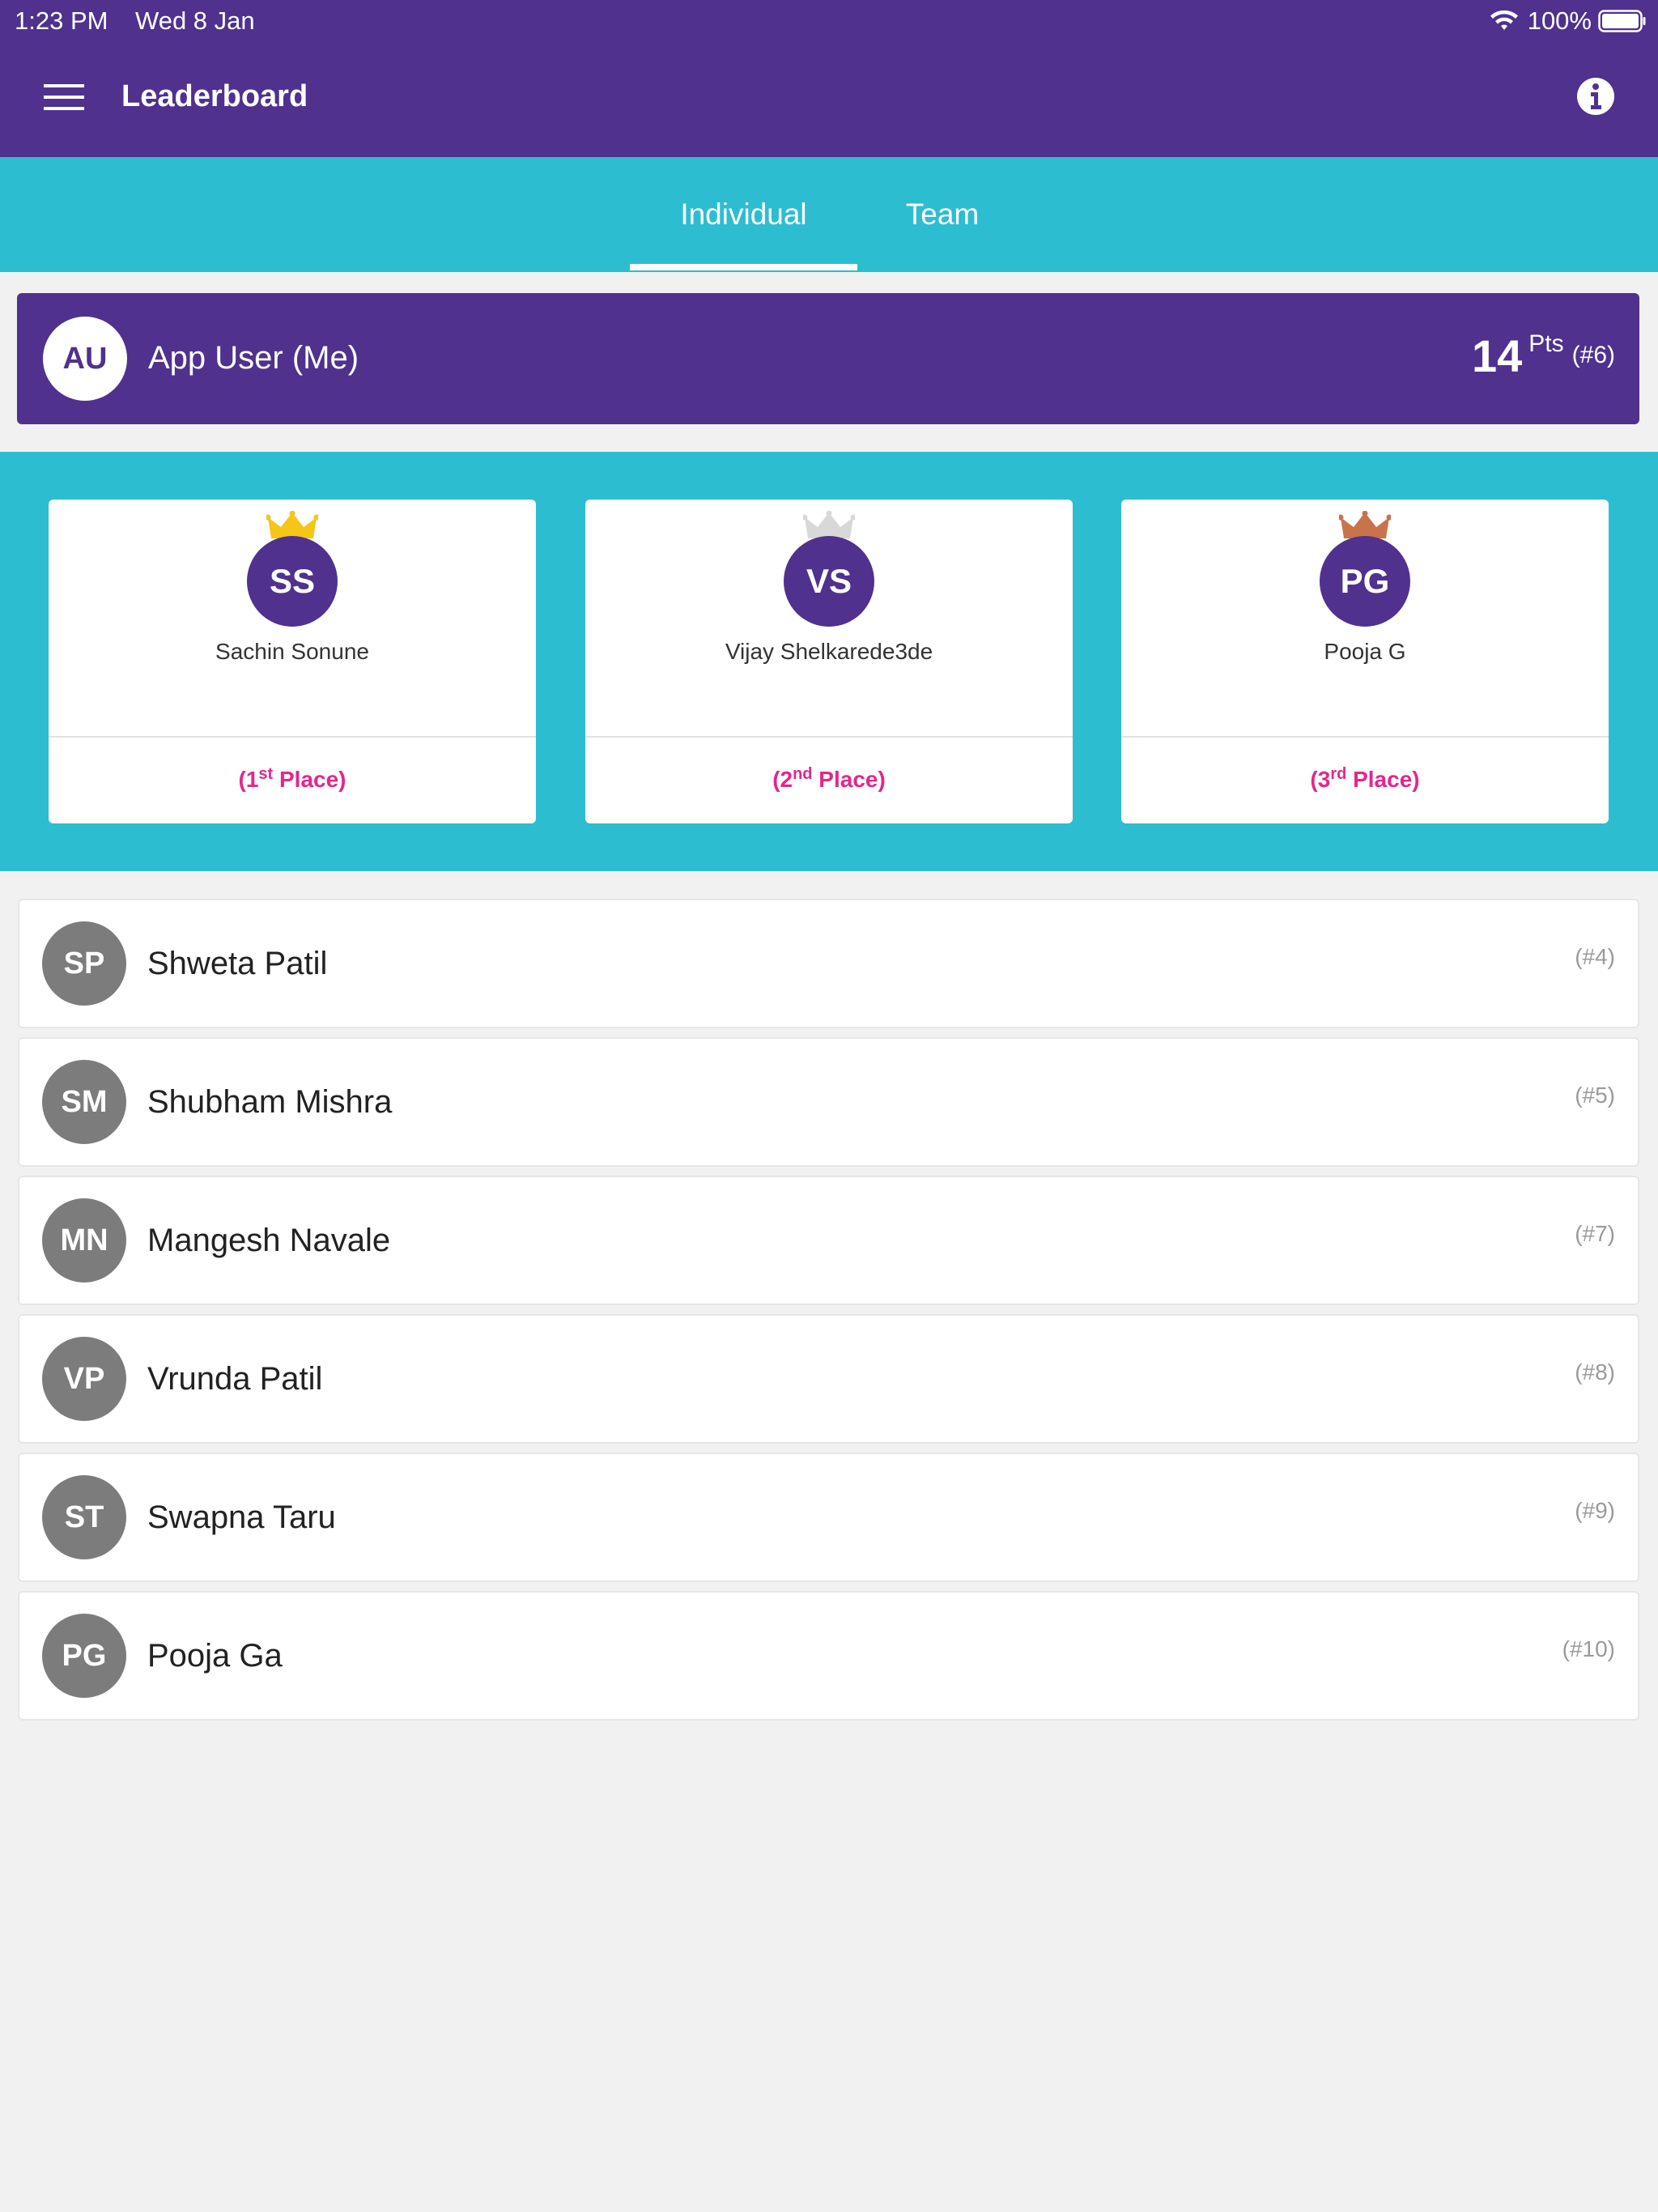 This screenshot has width=1658, height=2212. What do you see at coordinates (195, 21) in the screenshot?
I see `status-date: Wed 8 Jan` at bounding box center [195, 21].